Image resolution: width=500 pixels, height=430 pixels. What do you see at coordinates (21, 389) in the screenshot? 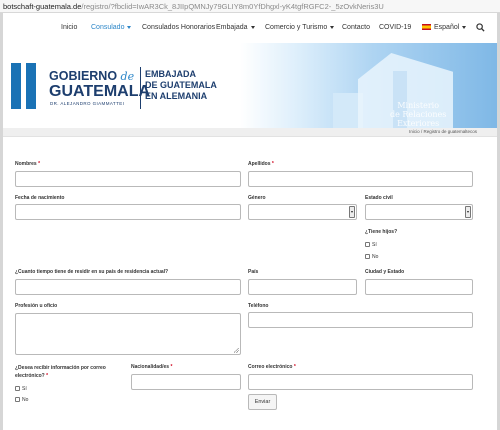
I see `recibir-option-si: Sí` at bounding box center [21, 389].